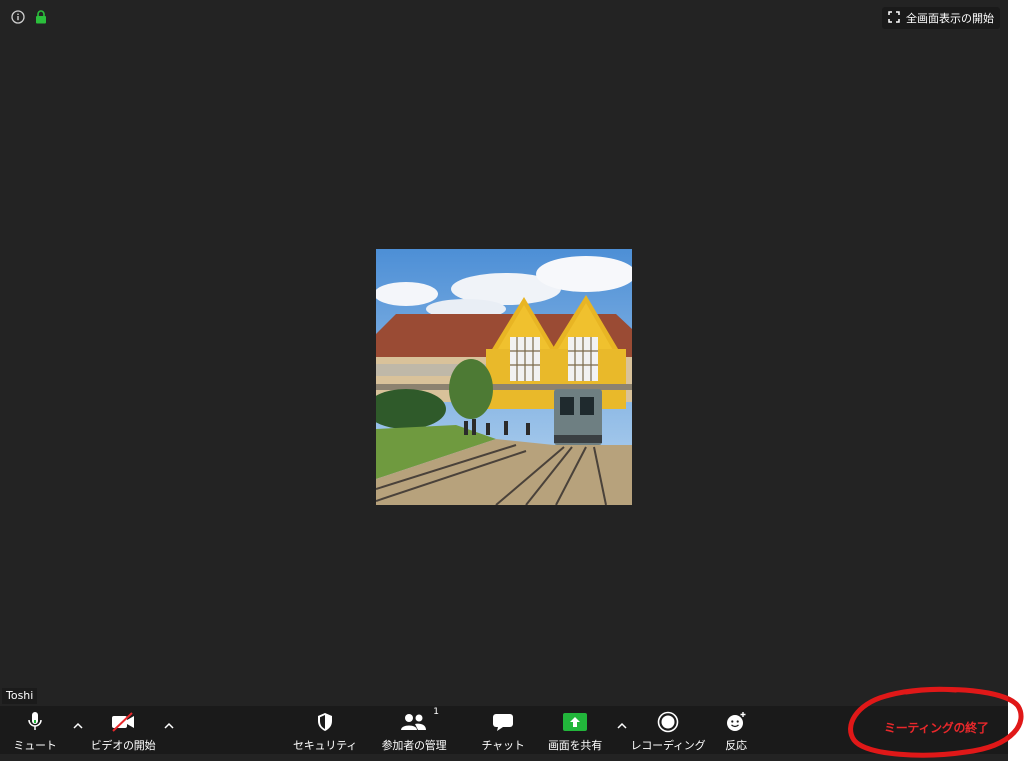 This screenshot has height=761, width=1024. I want to click on mute-button: ミュート, so click(35, 730).